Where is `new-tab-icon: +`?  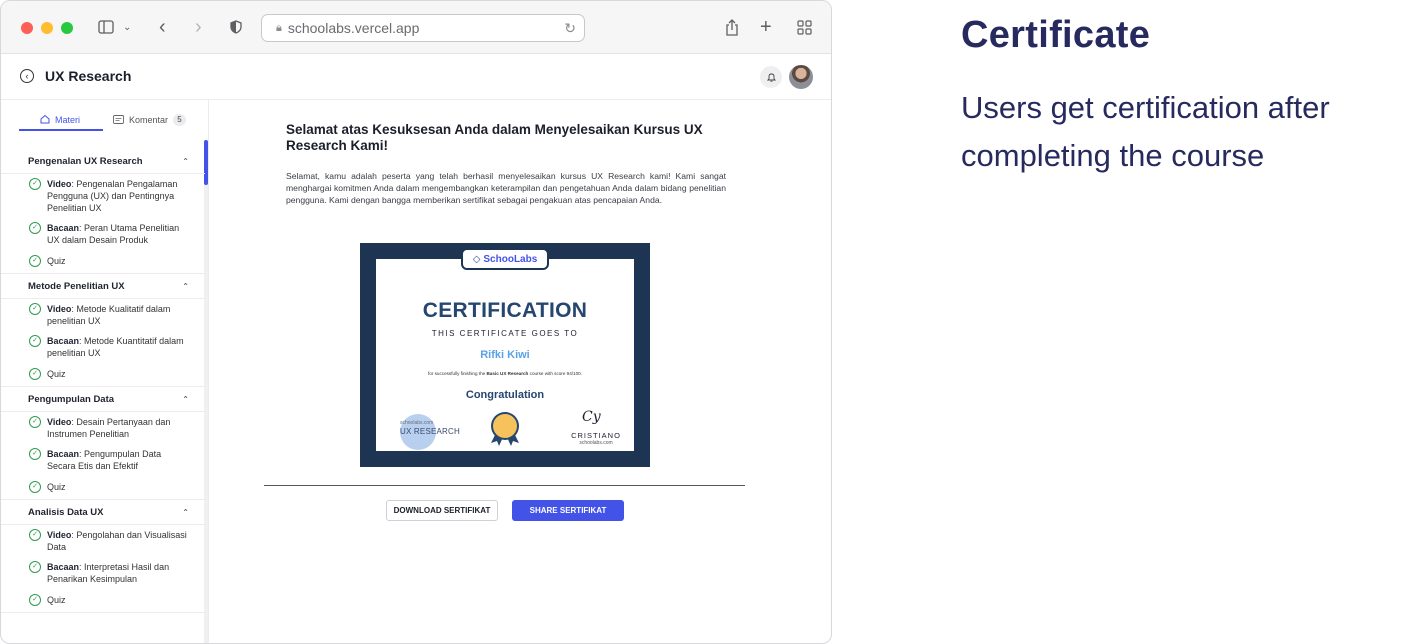
new-tab-icon: + is located at coordinates (766, 27).